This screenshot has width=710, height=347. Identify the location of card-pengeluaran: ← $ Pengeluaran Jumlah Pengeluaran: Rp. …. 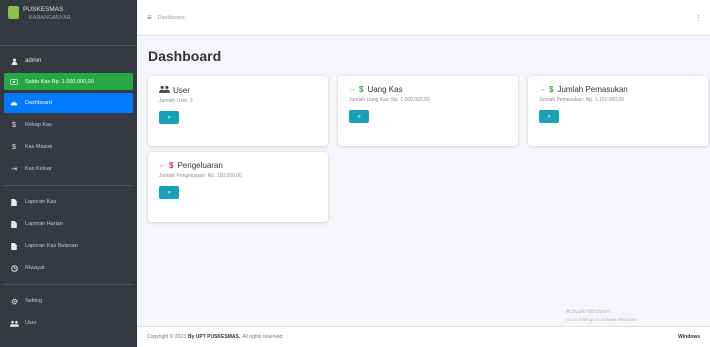
(238, 187).